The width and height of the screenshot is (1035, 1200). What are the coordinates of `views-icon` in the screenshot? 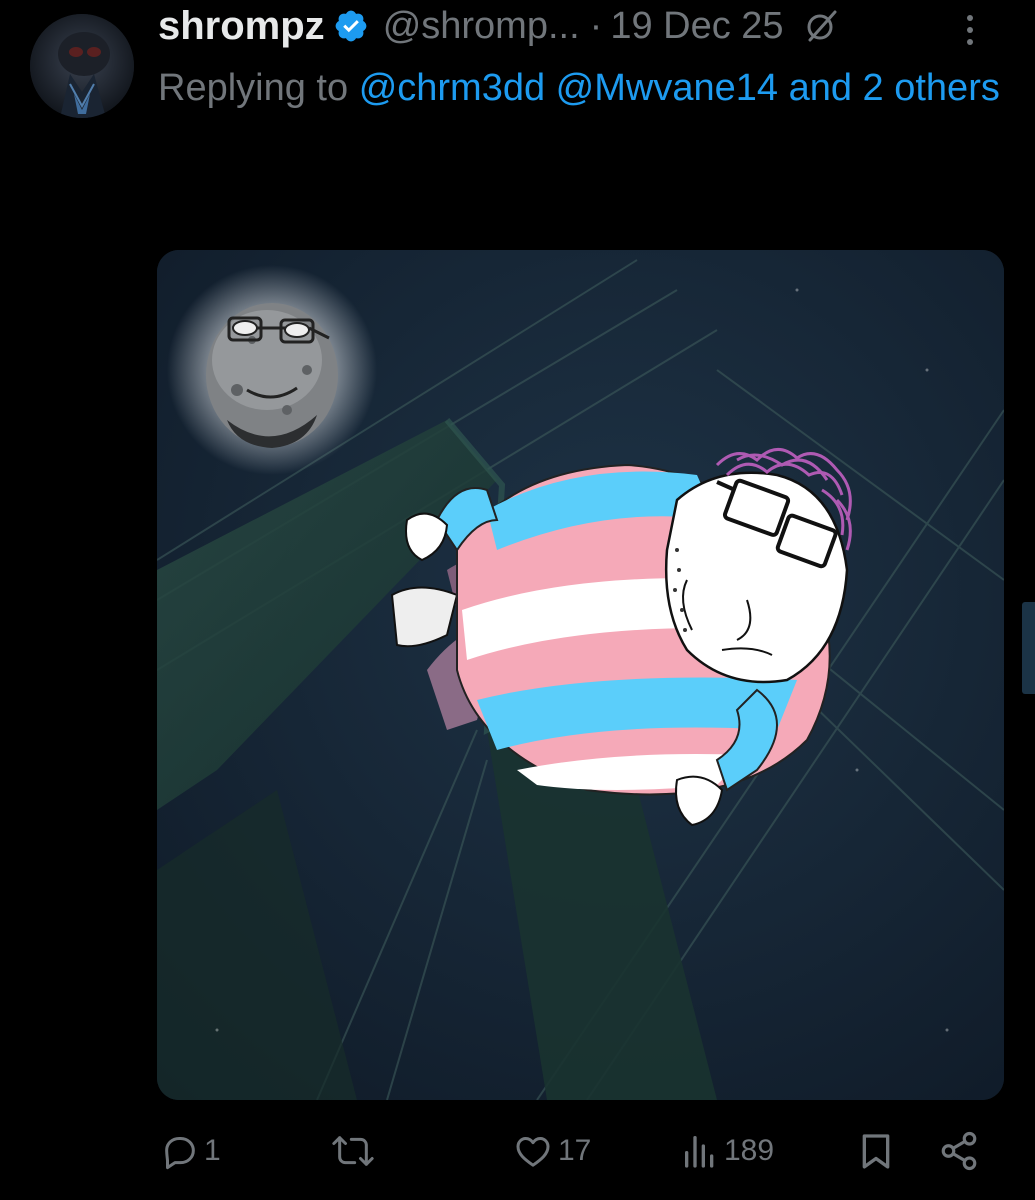 It's located at (700, 1151).